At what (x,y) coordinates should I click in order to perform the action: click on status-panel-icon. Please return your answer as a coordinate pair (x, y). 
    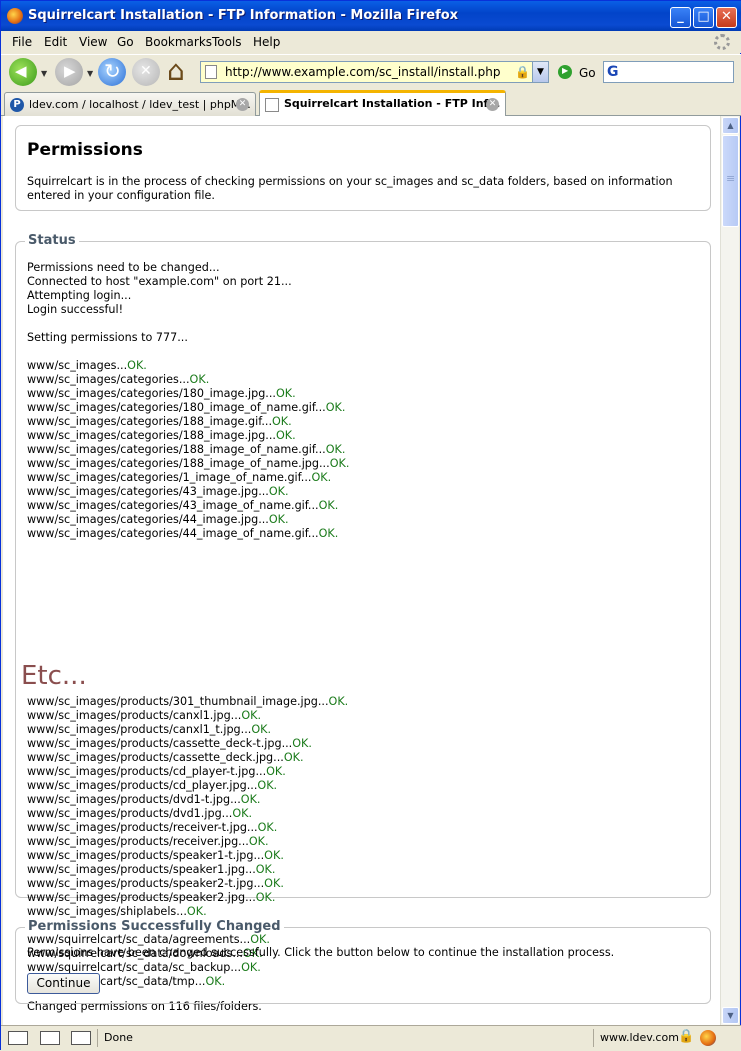
    Looking at the image, I should click on (18, 1038).